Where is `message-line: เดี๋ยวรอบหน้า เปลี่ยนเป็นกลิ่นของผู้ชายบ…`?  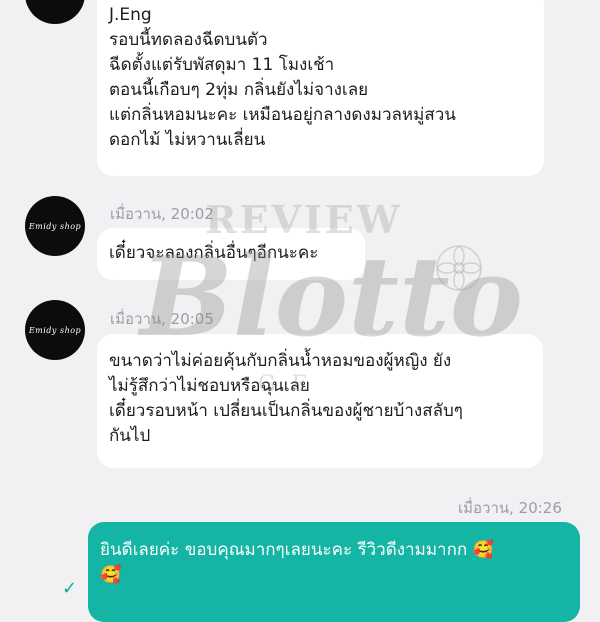
message-line: เดี๋ยวรอบหน้า เปลี่ยนเป็นกลิ่นของผู้ชายบ… is located at coordinates (286, 411).